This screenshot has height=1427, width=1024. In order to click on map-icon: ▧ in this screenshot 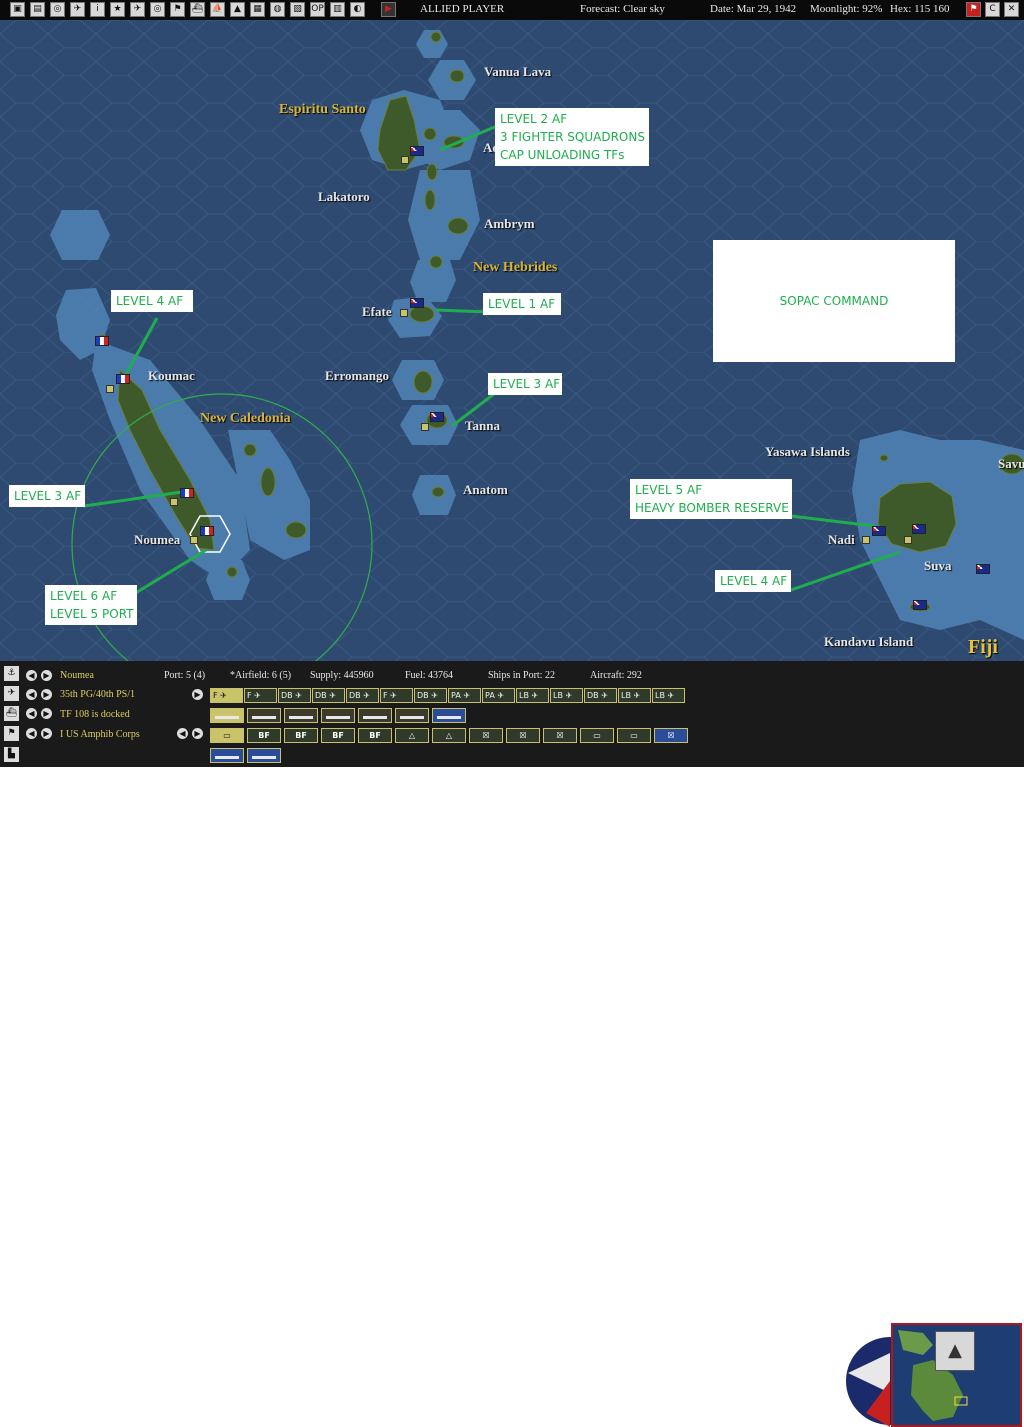, I will do `click(297, 9)`.